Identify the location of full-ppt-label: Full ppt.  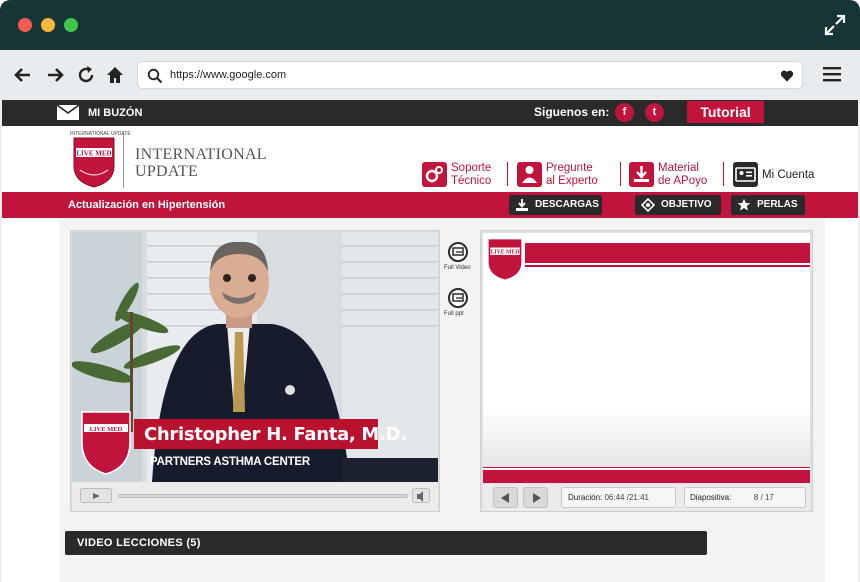
(454, 314).